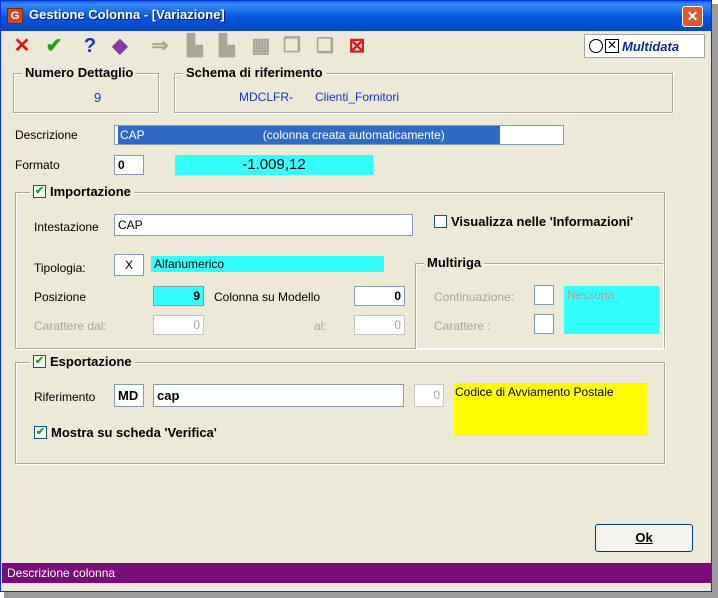  What do you see at coordinates (353, 135) in the screenshot?
I see `descrizione-note: (colonna creata automaticamente)` at bounding box center [353, 135].